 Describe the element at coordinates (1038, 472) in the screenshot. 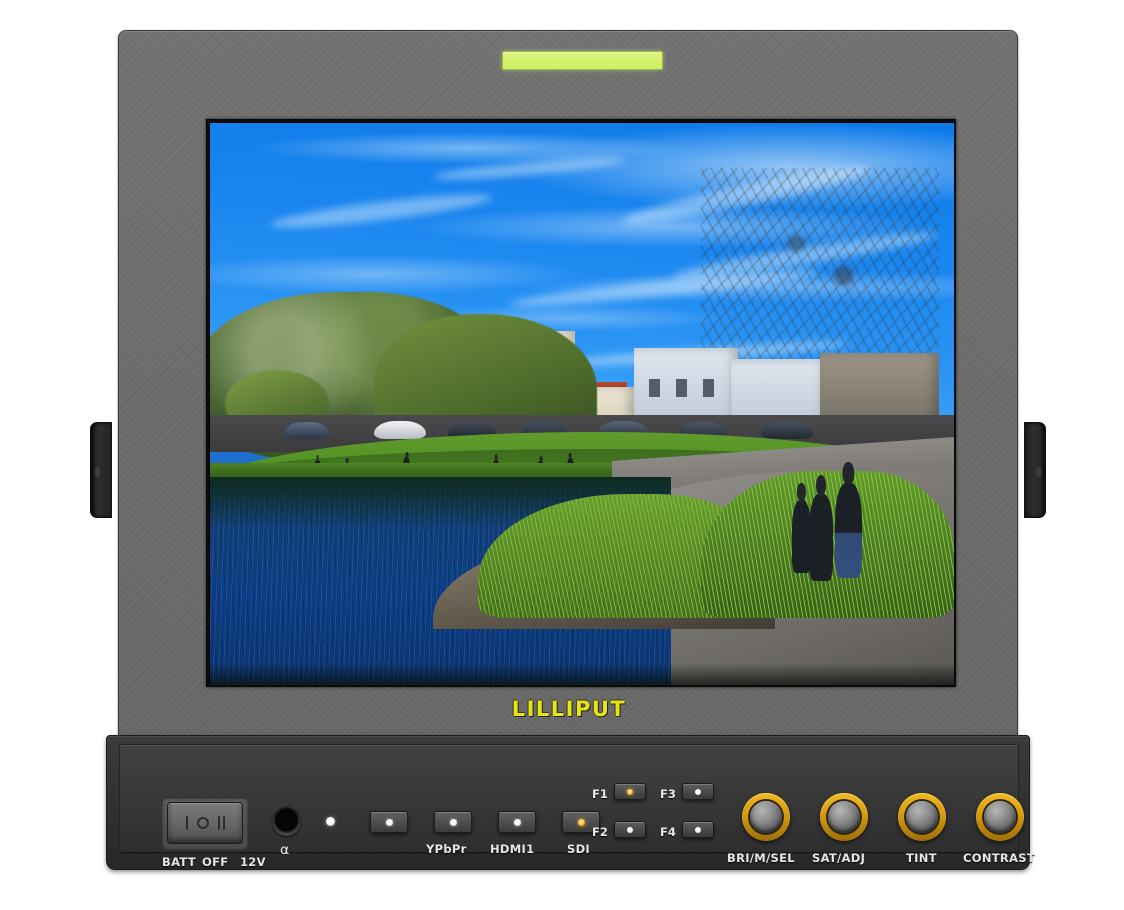

I see `right-hinge-notch` at that location.